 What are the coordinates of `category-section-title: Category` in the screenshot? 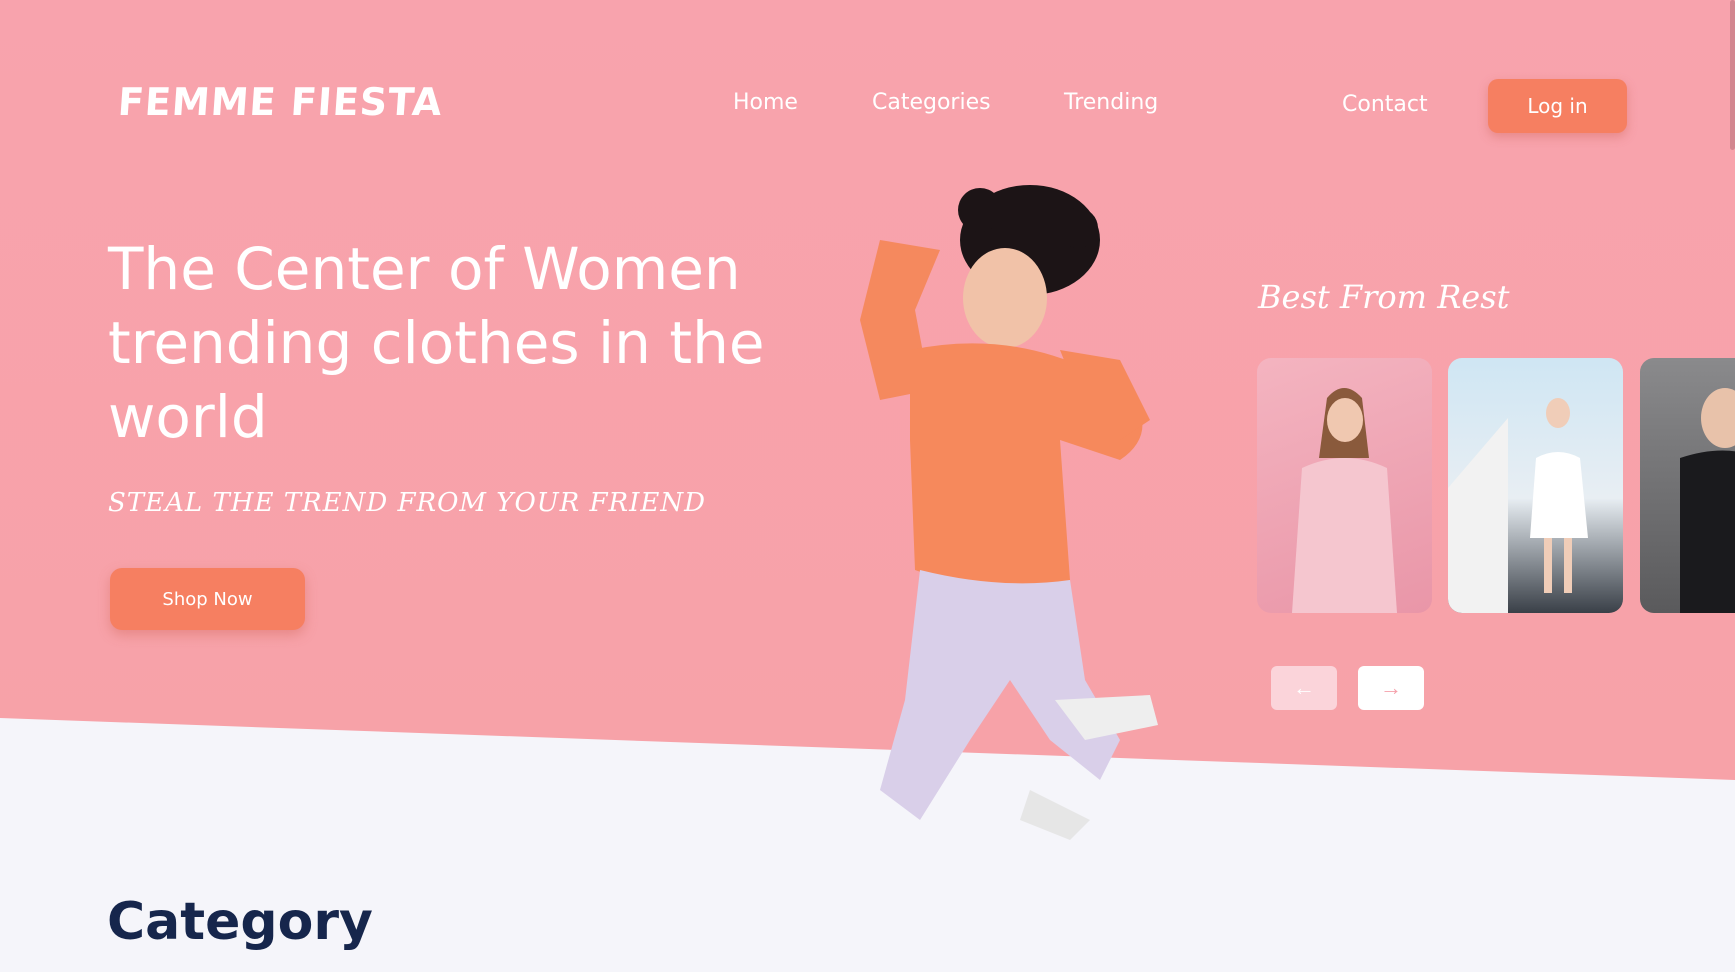 It's located at (240, 922).